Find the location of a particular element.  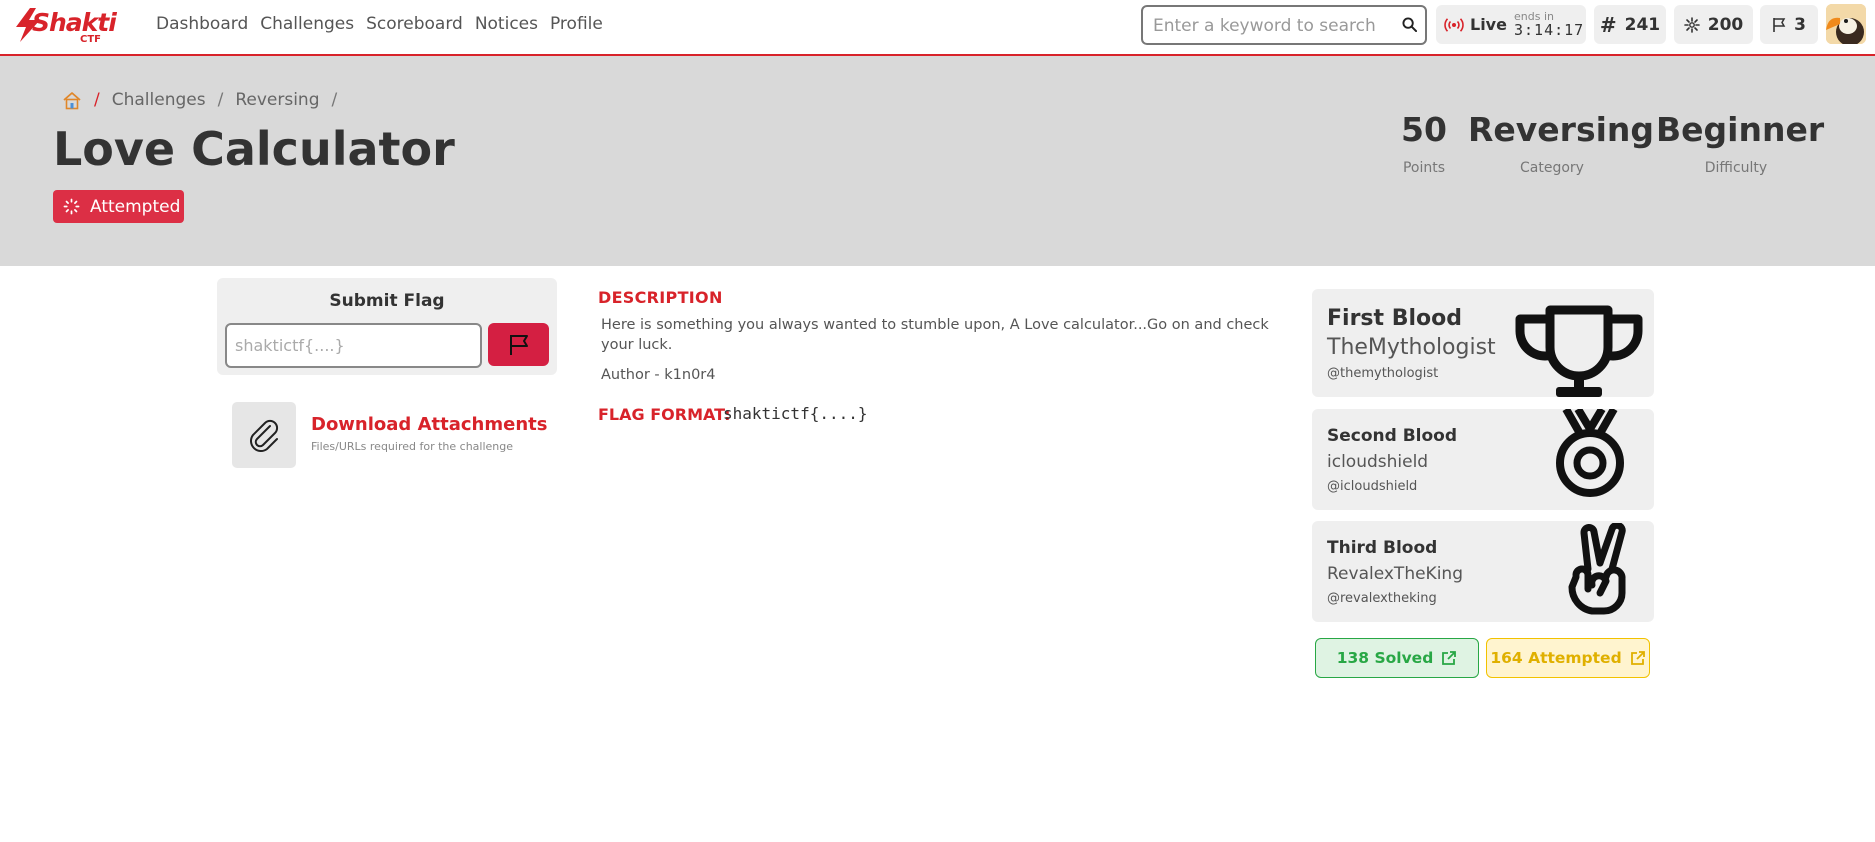

description-heading: DESCRIPTION is located at coordinates (660, 297).